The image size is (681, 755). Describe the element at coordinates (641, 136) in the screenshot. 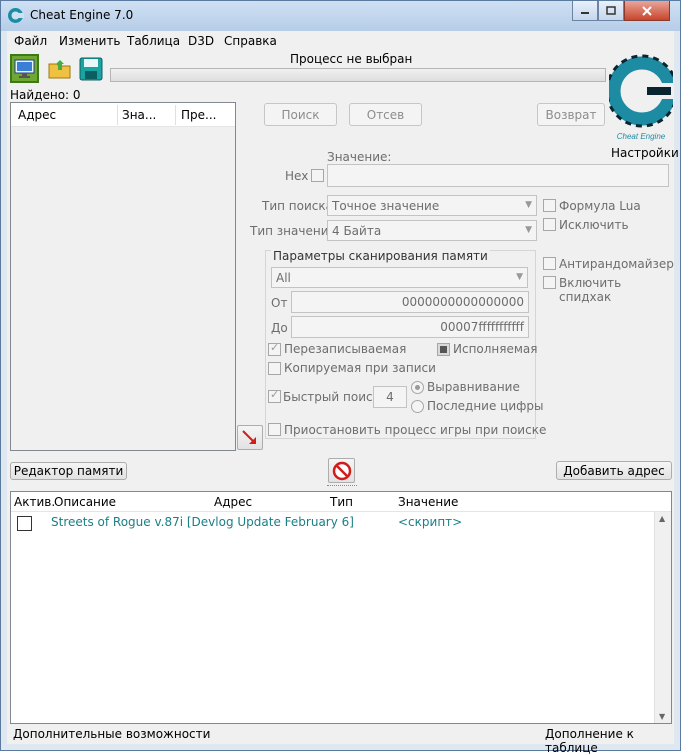

I see `logo-text: Cheat Engine` at that location.